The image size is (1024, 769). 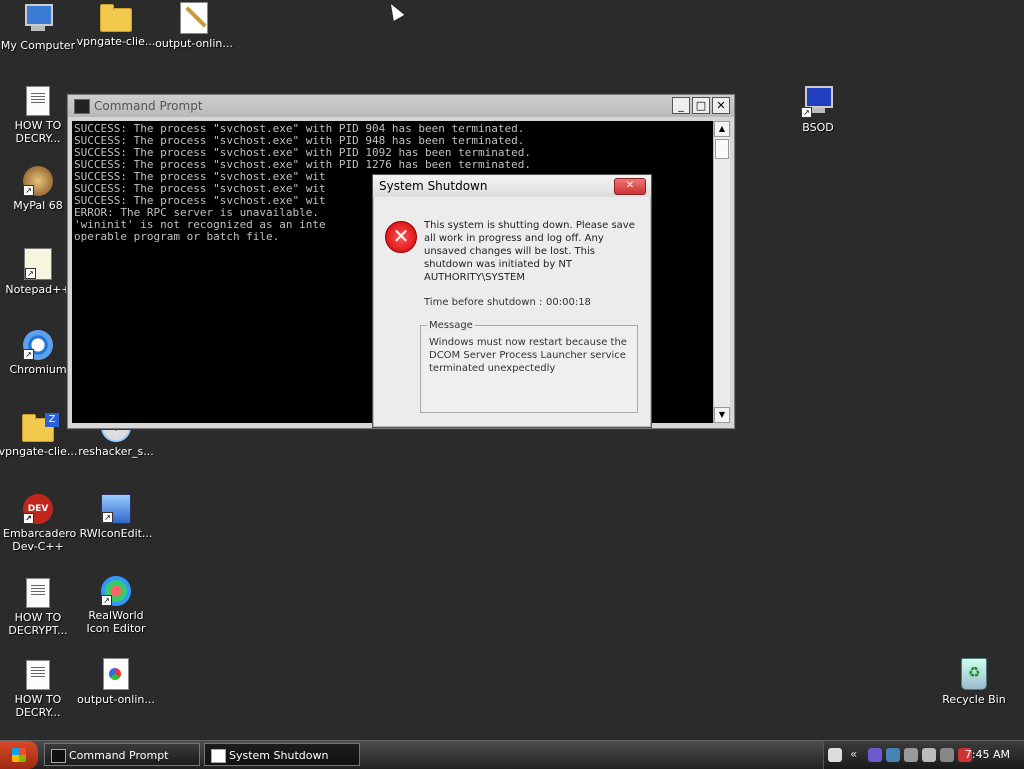 I want to click on desktop-icon-my-computer: My Computer, so click(x=39, y=27).